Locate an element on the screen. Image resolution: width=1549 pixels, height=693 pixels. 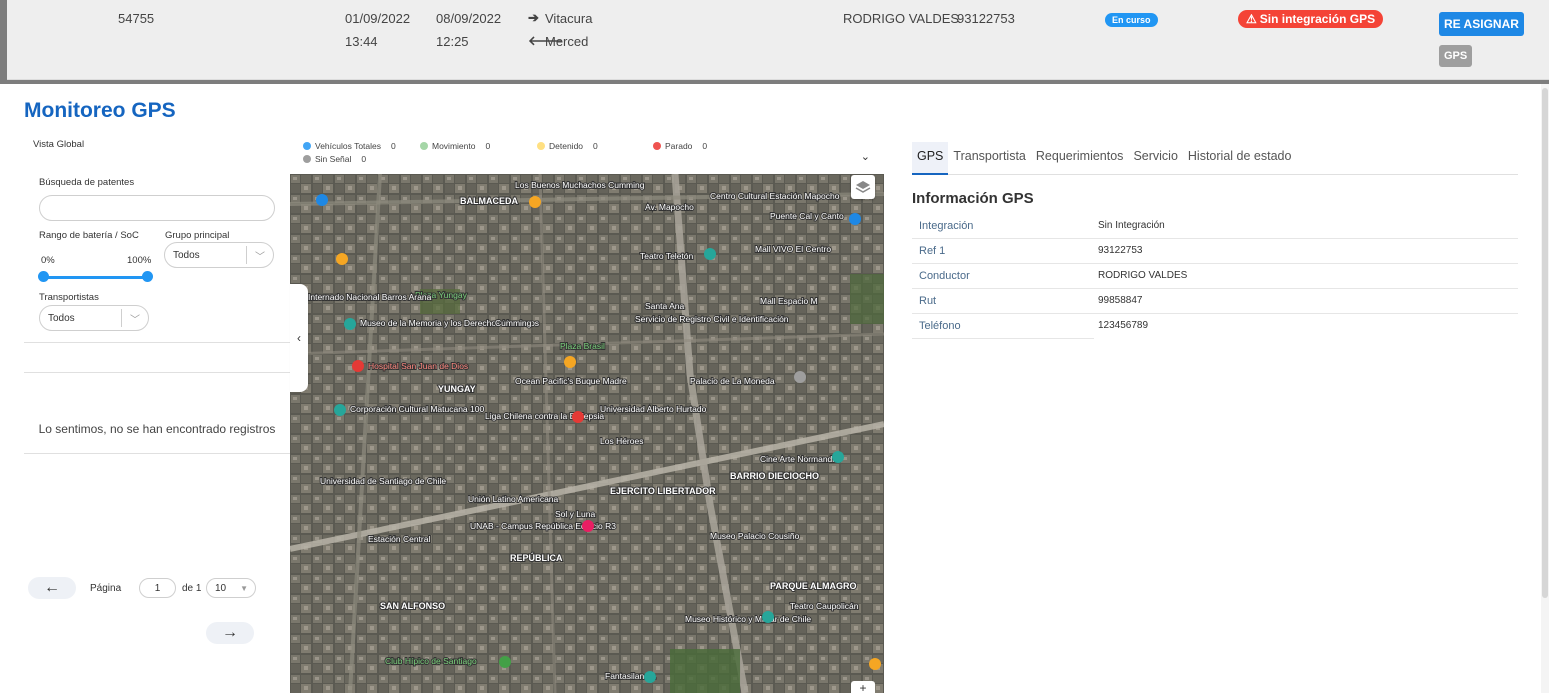
group-select: Todos ﹀ is located at coordinates (219, 255).